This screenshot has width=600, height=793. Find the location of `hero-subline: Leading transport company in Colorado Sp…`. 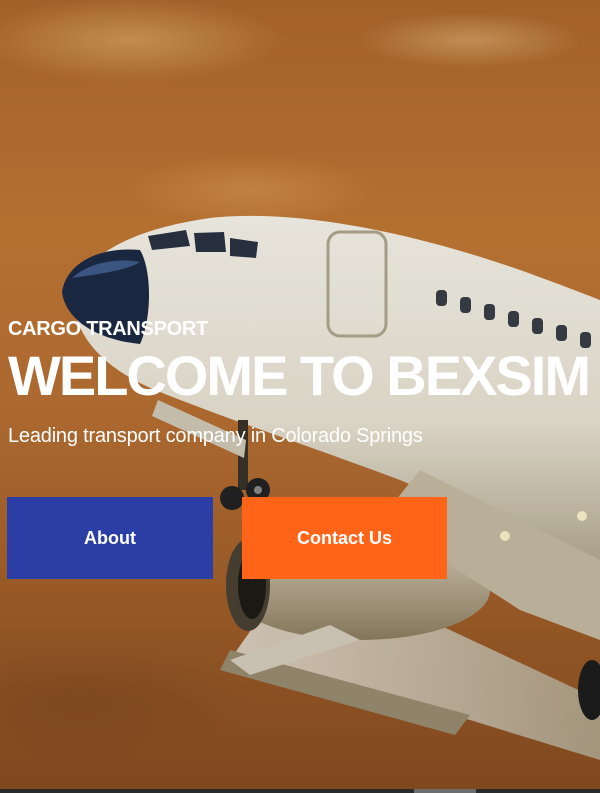

hero-subline: Leading transport company in Colorado Sp… is located at coordinates (215, 436).